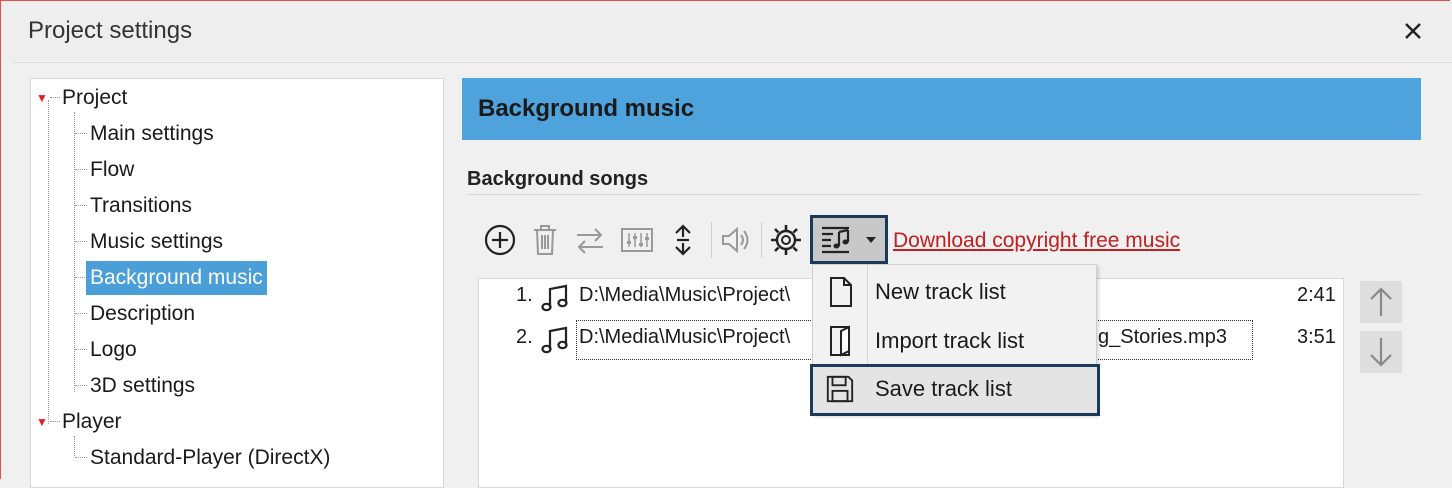 The height and width of the screenshot is (488, 1452). What do you see at coordinates (944, 194) in the screenshot?
I see `group-divider` at bounding box center [944, 194].